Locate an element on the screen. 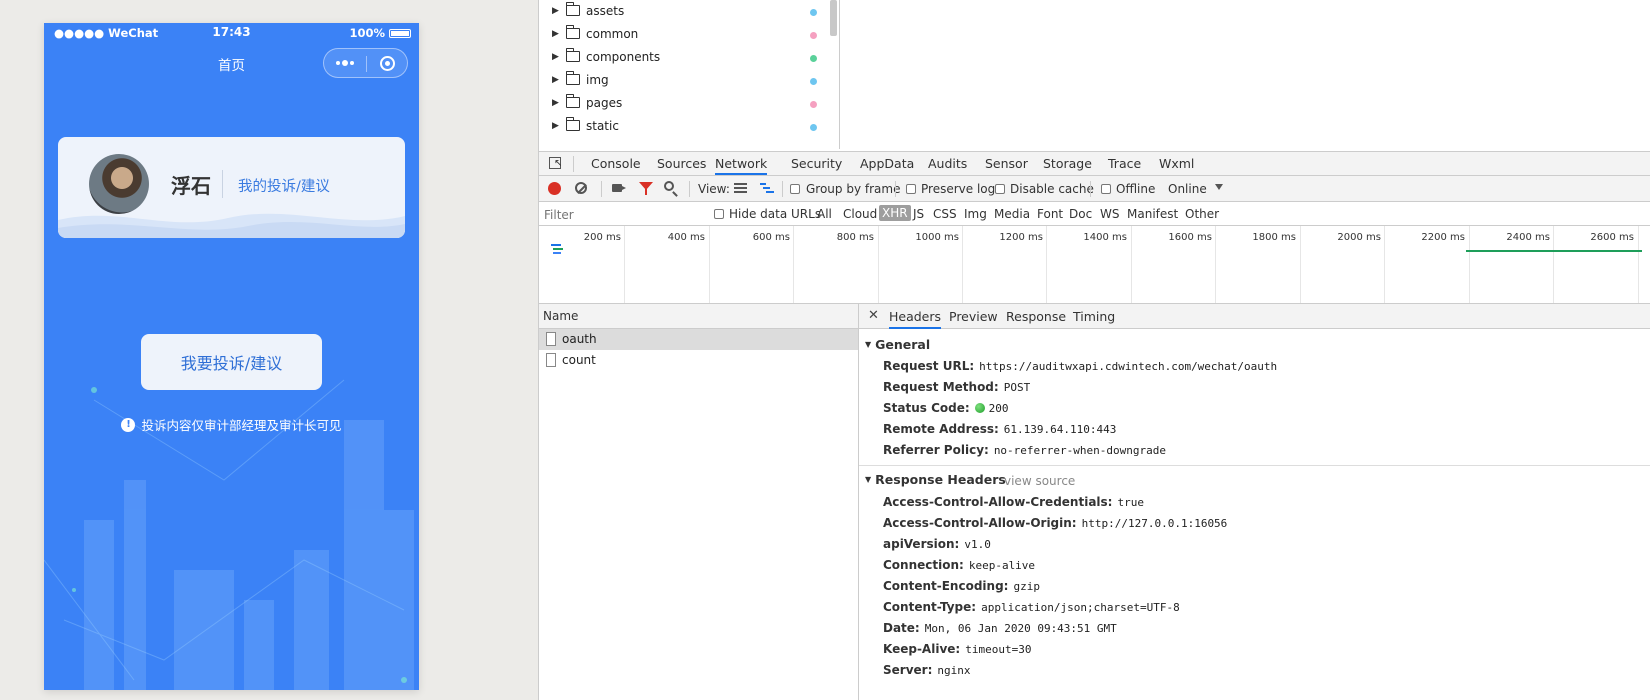 This screenshot has width=1650, height=700. file-tree-item: ▶ assets is located at coordinates (689, 12).